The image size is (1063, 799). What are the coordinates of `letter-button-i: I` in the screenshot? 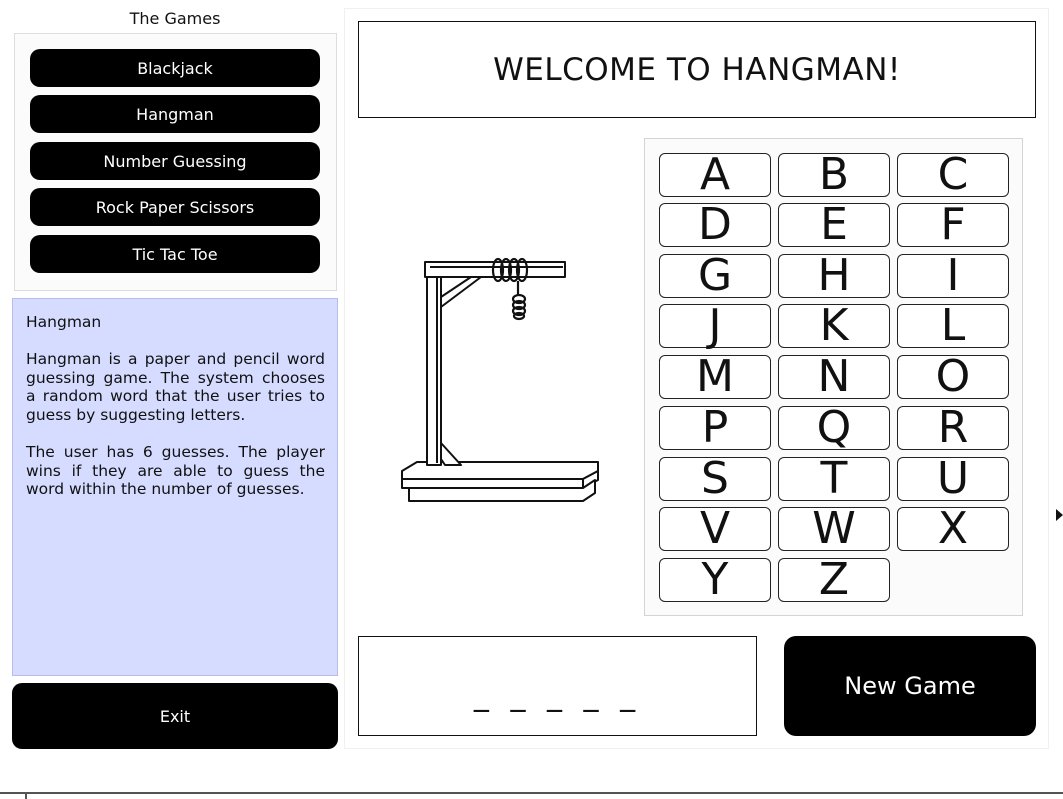 It's located at (953, 276).